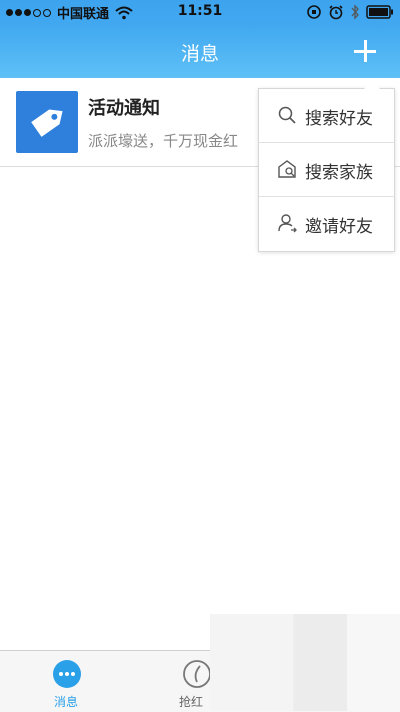  I want to click on menu-item-search-family: 搜索家族, so click(326, 170).